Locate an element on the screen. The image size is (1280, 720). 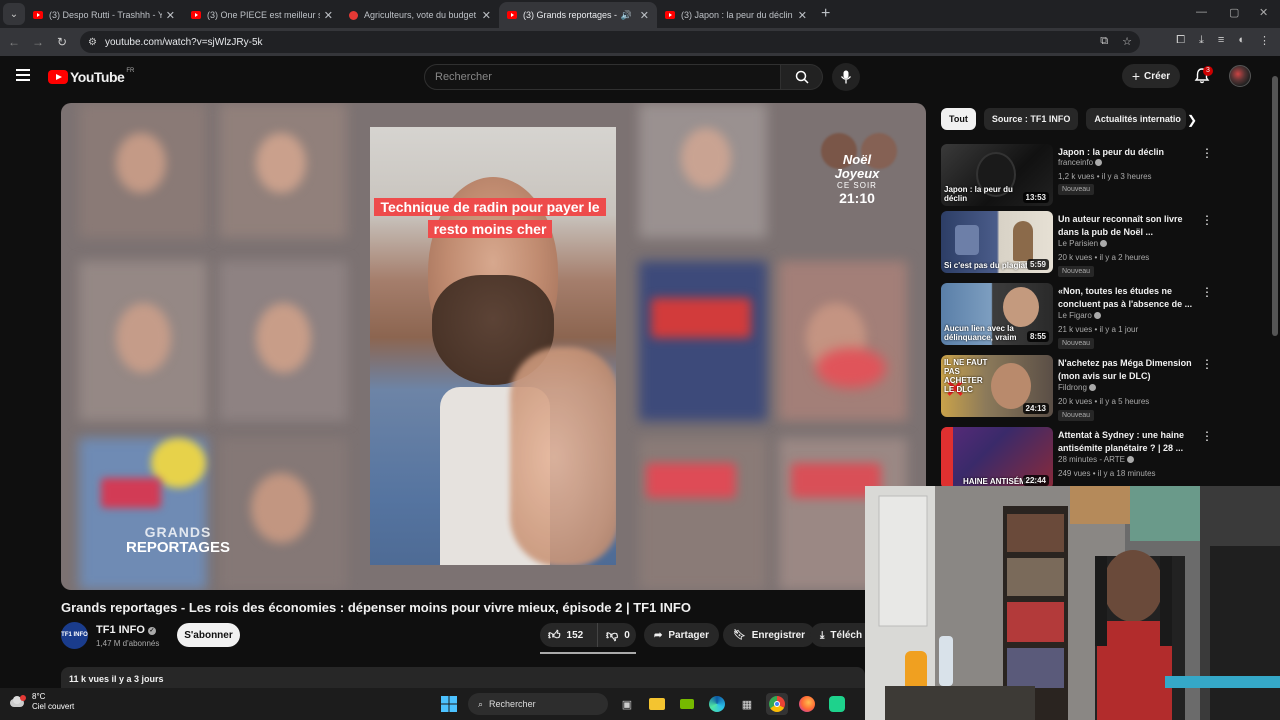
windows-start-icon is located at coordinates (449, 704).